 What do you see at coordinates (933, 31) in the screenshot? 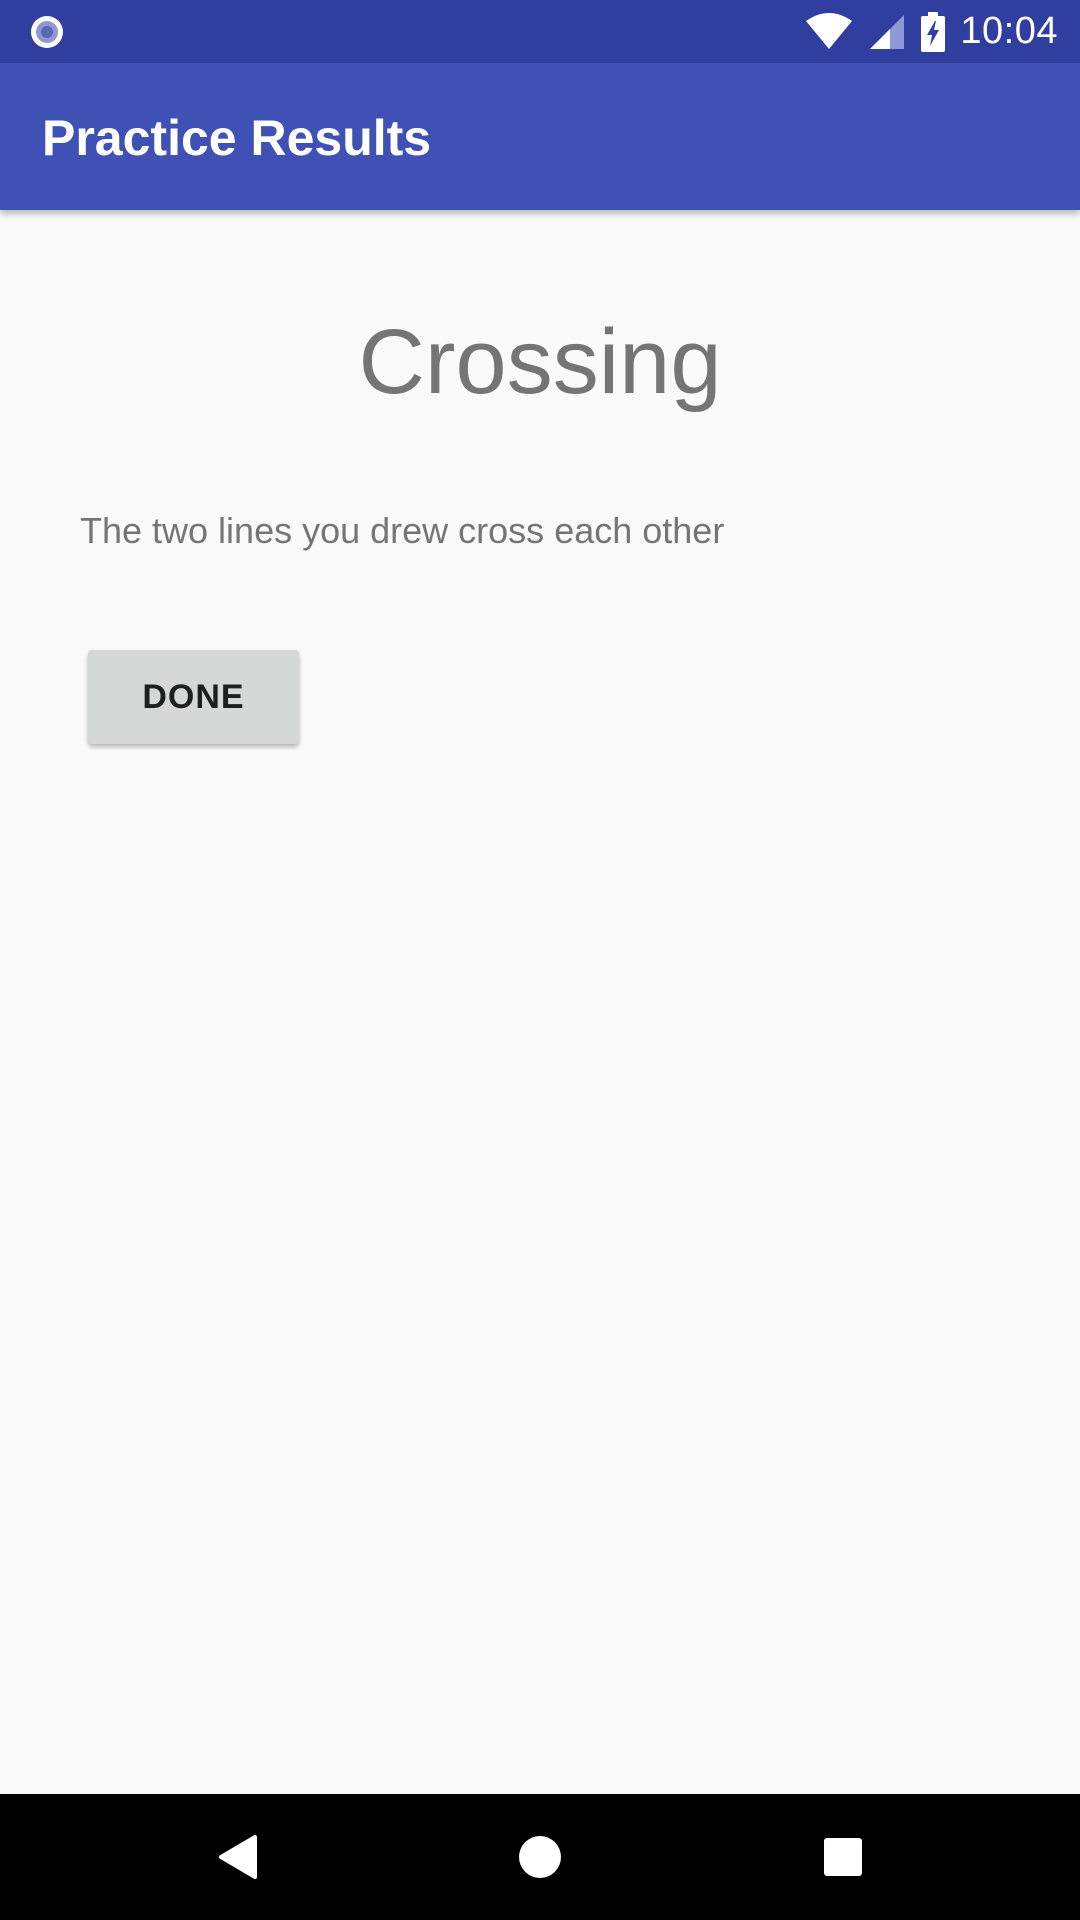
I see `battery-charging-icon` at bounding box center [933, 31].